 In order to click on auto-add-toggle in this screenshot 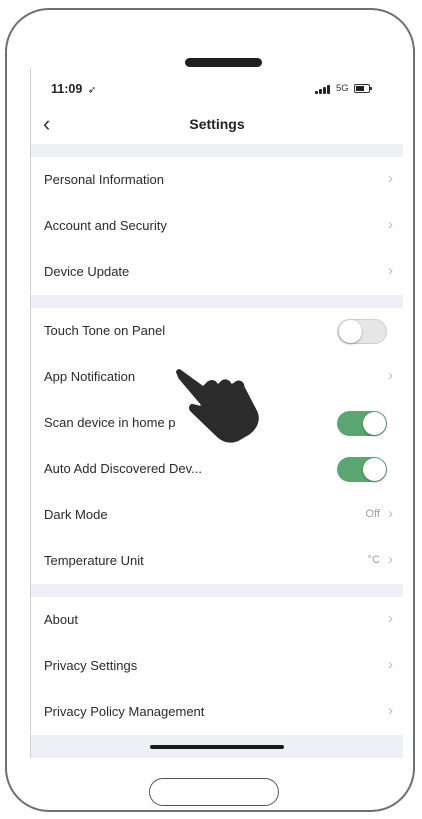, I will do `click(362, 469)`.